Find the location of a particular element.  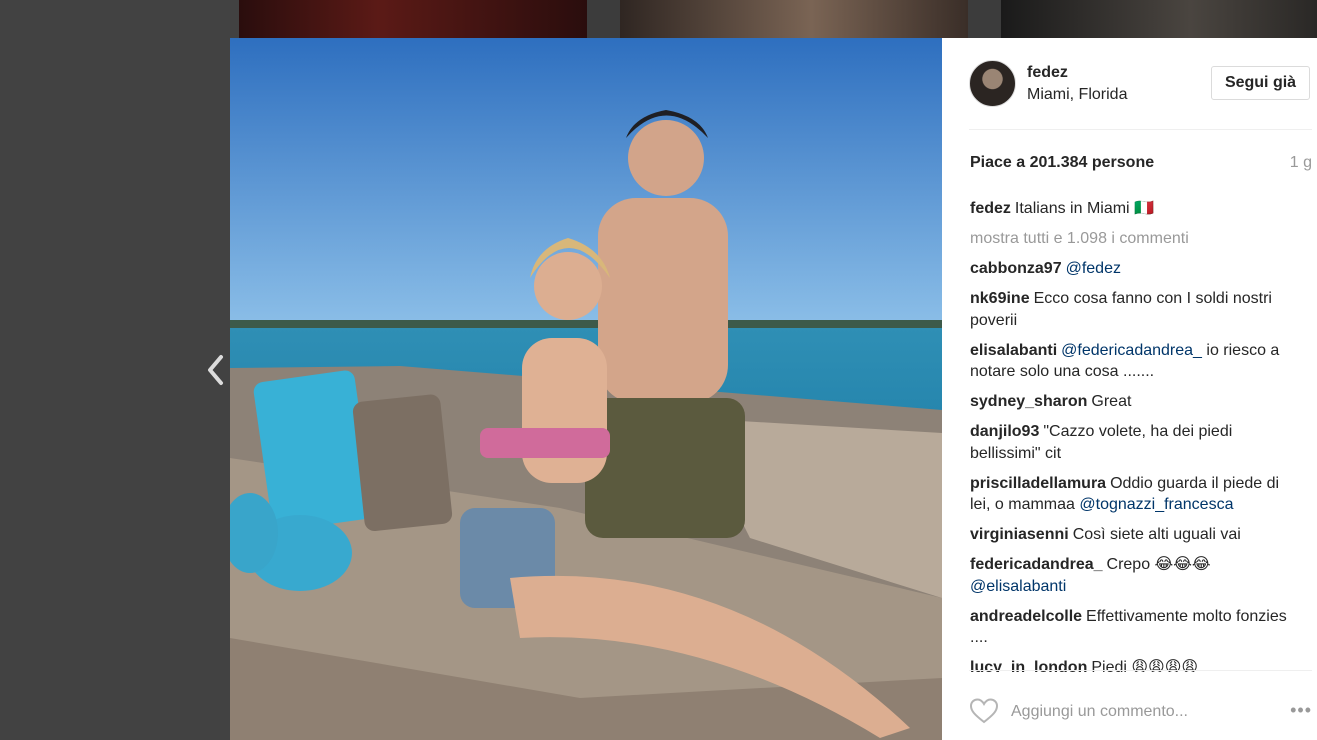

comment-username: cabbonza97 is located at coordinates (1016, 268).